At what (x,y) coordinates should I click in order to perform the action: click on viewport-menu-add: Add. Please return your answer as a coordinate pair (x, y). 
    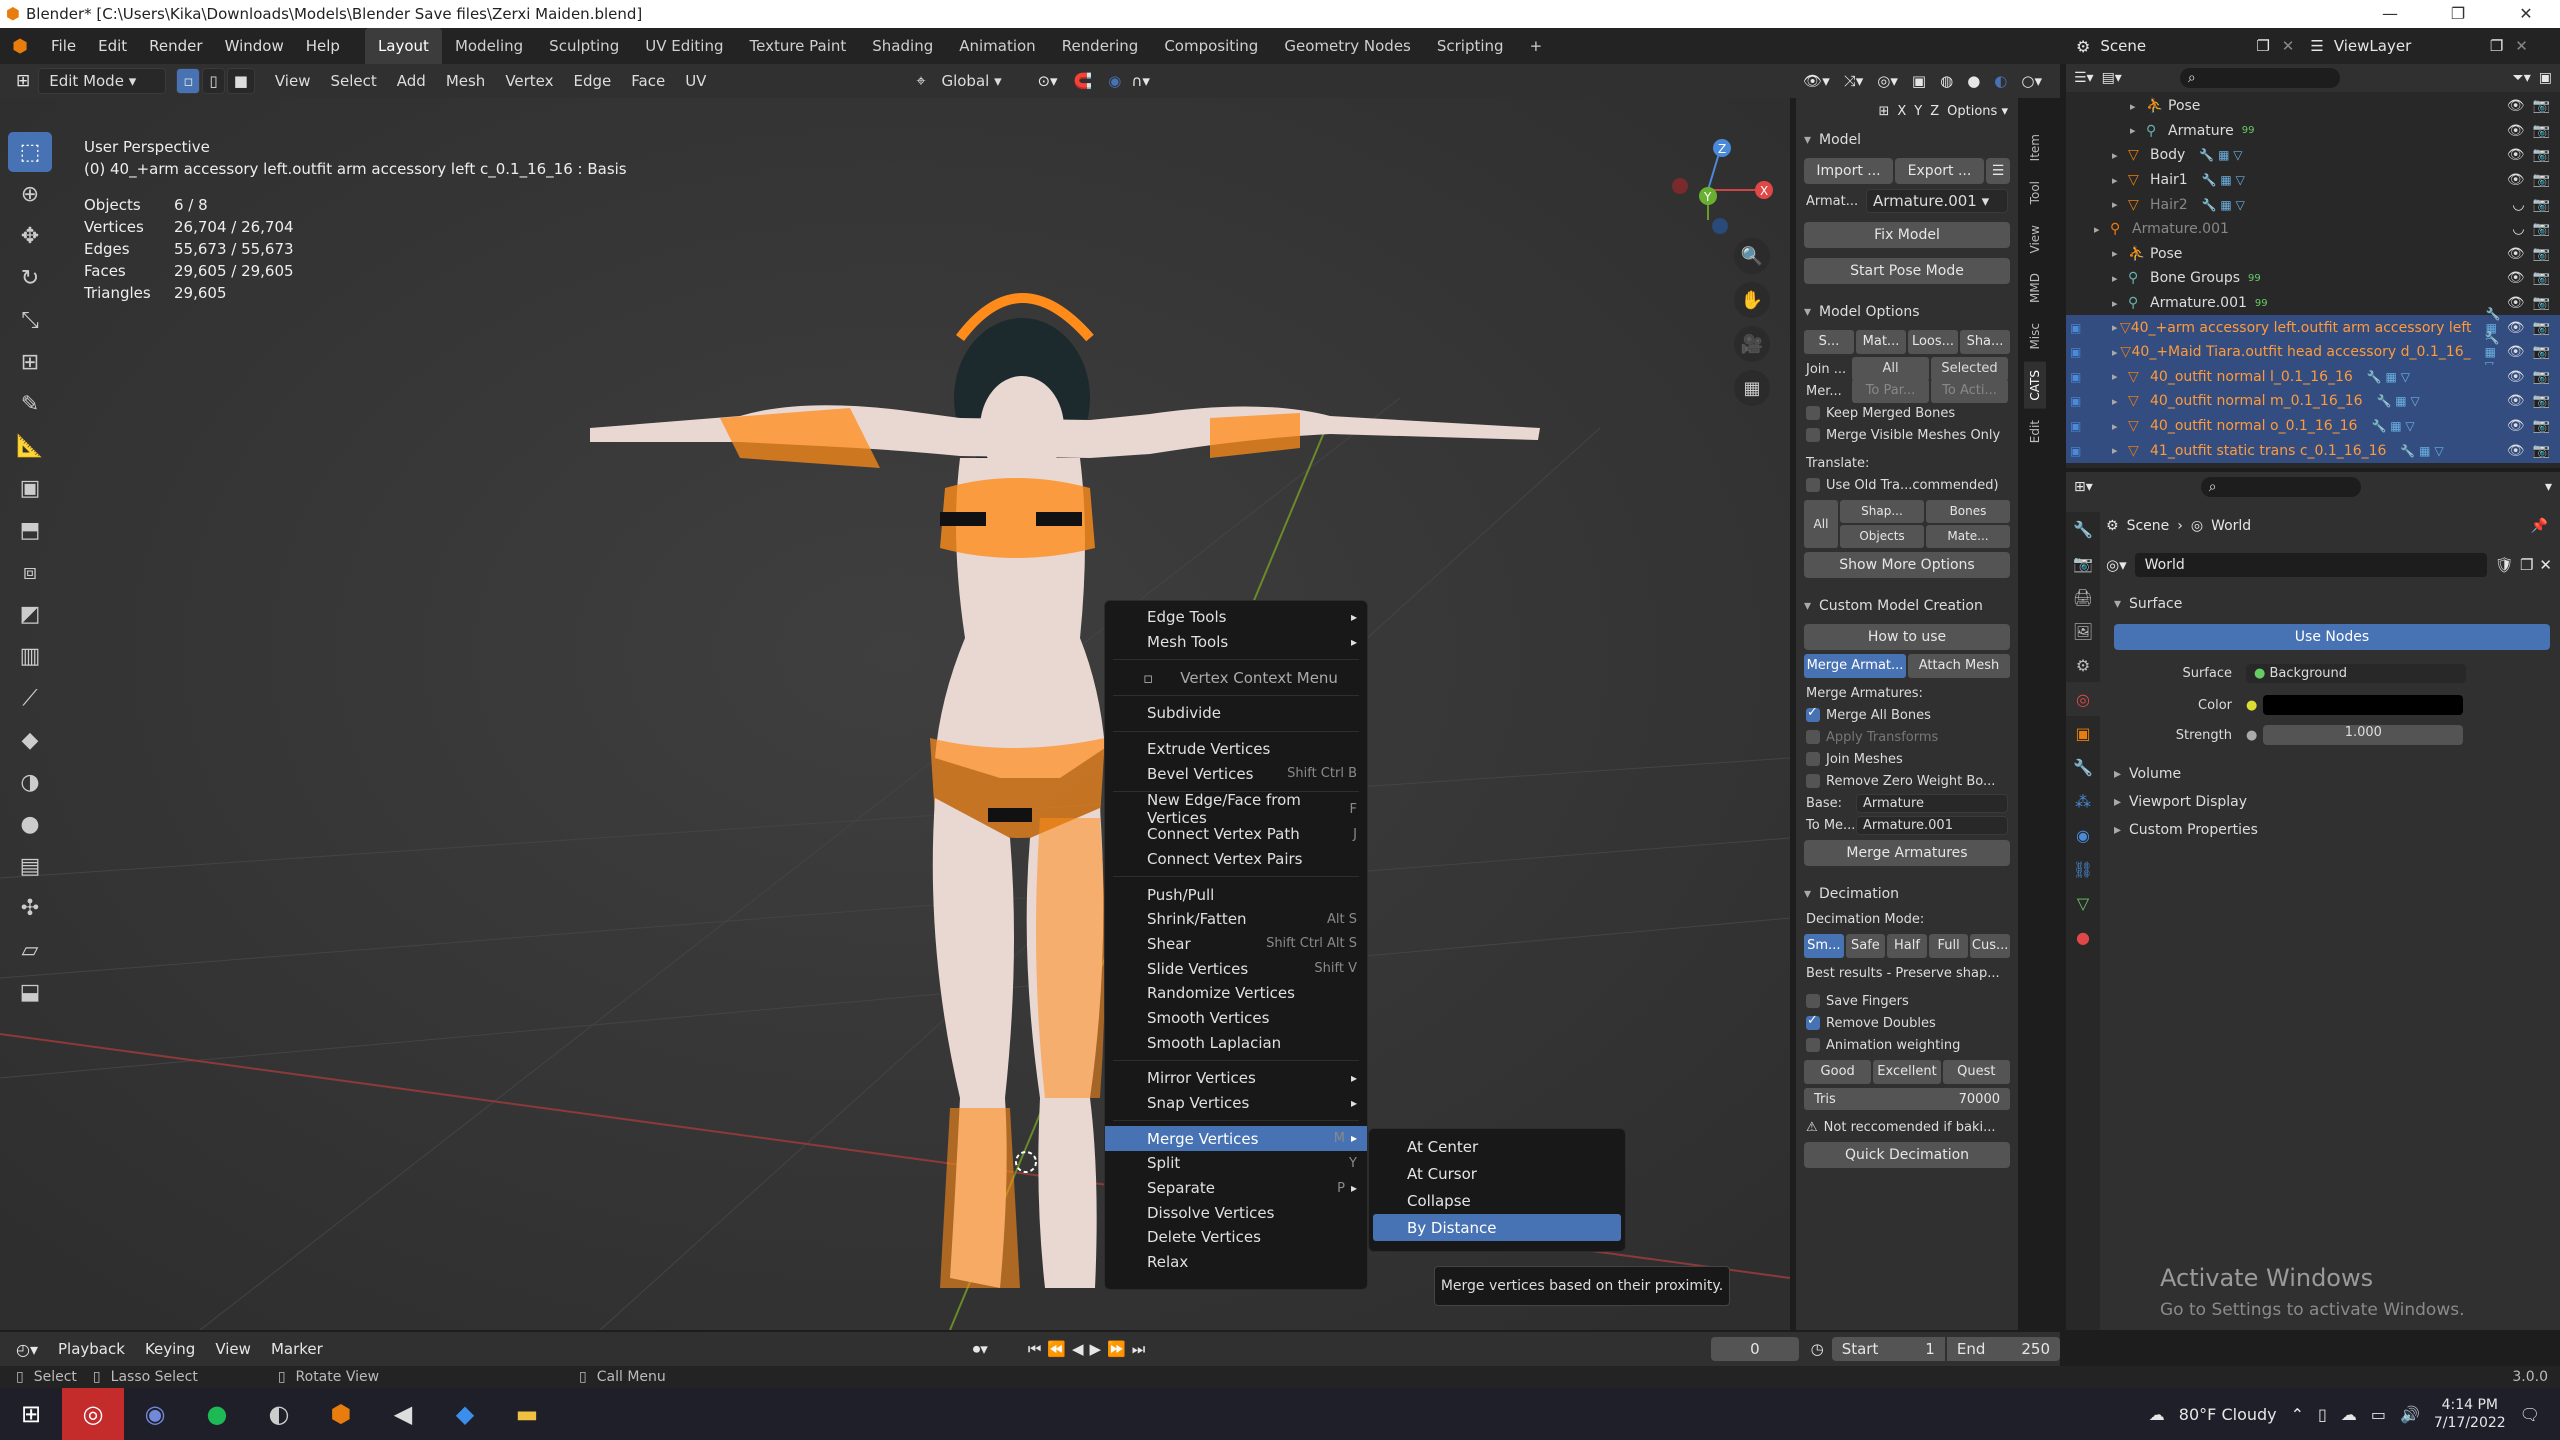
    Looking at the image, I should click on (411, 81).